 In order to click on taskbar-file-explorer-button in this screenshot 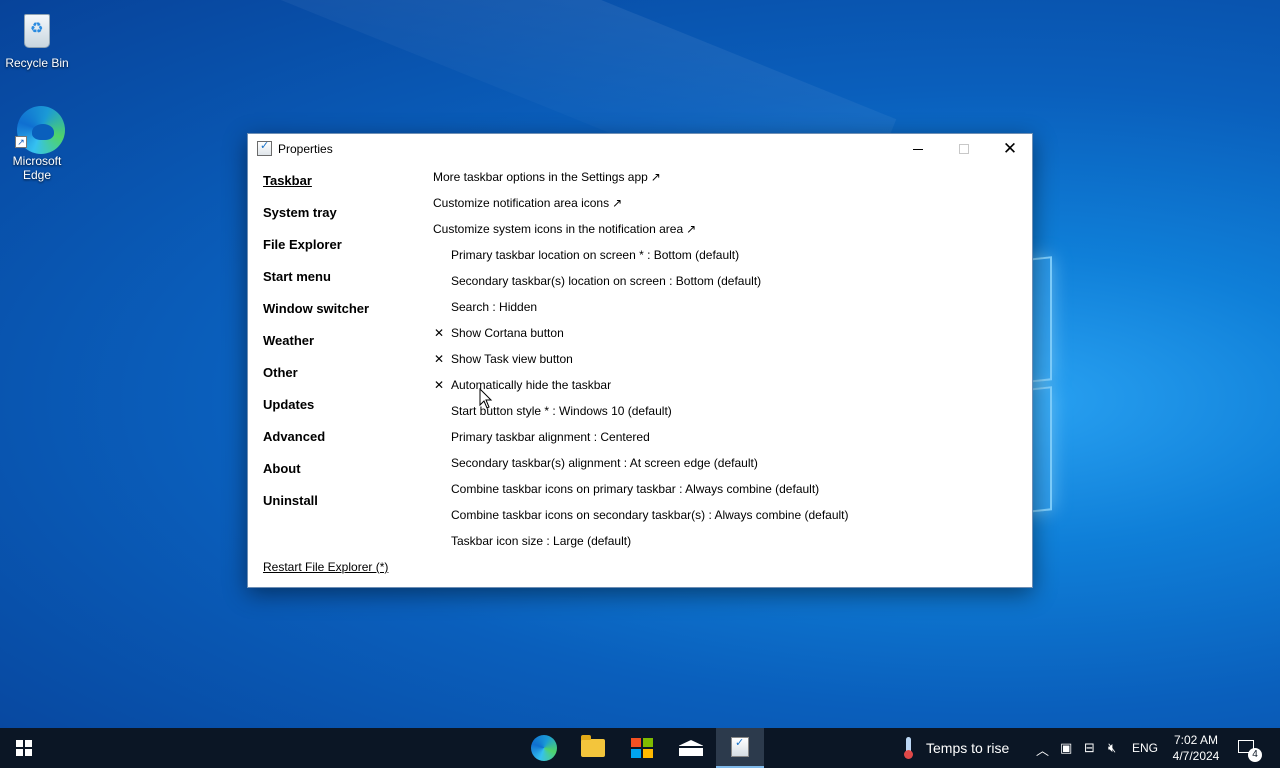, I will do `click(593, 748)`.